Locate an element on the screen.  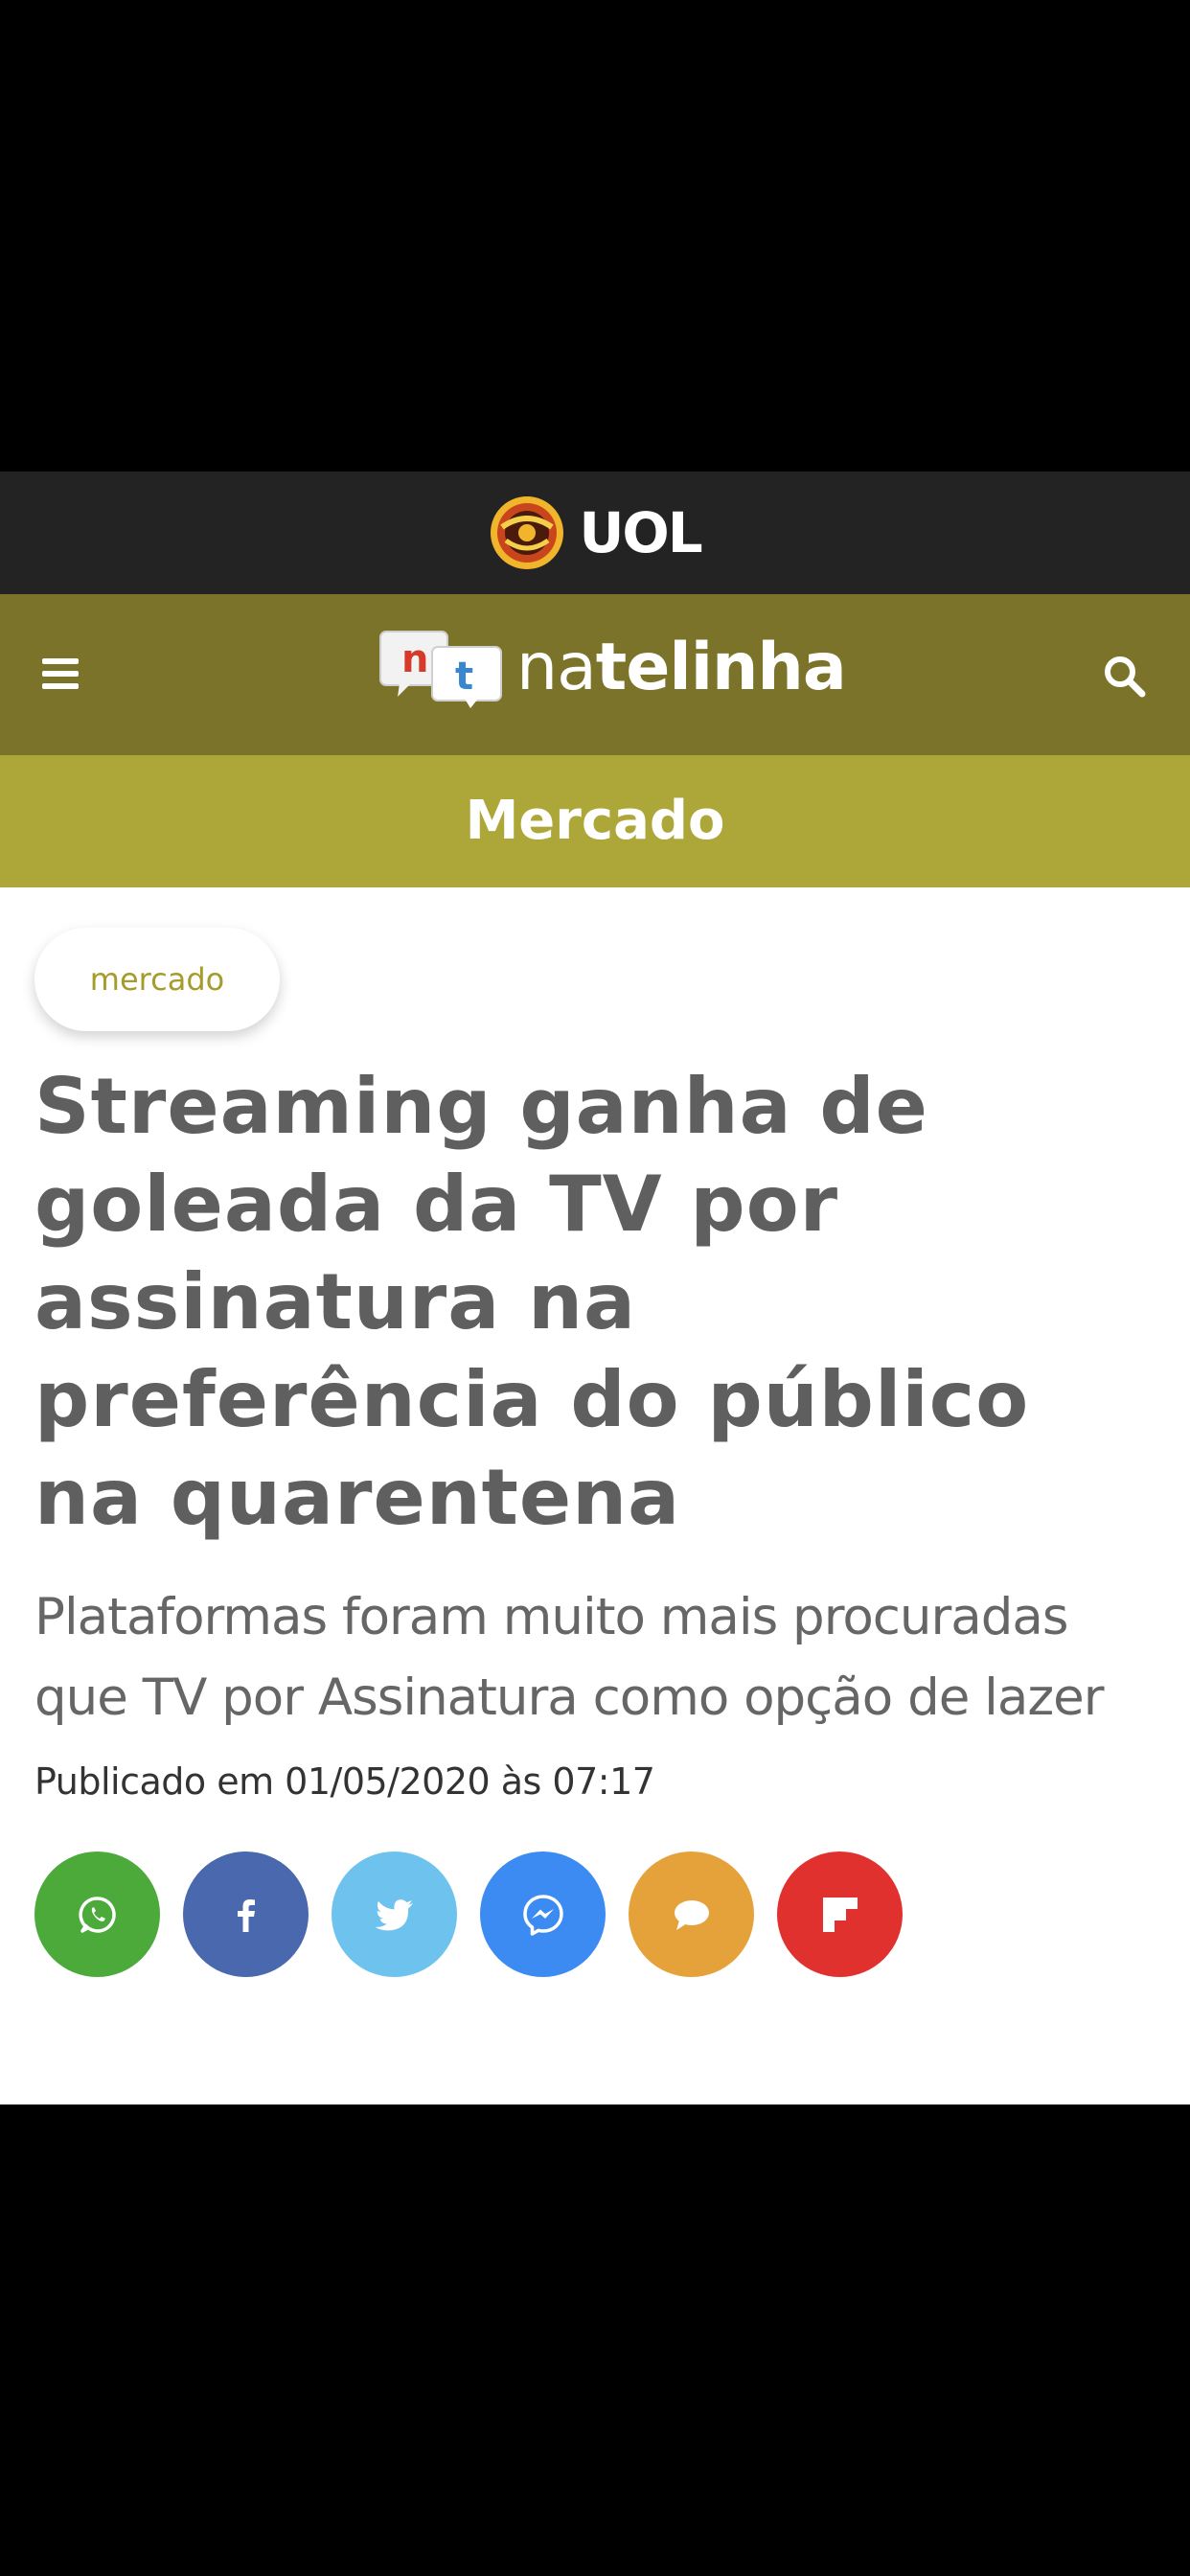
natelinha-logo: n t natelinha is located at coordinates (612, 668).